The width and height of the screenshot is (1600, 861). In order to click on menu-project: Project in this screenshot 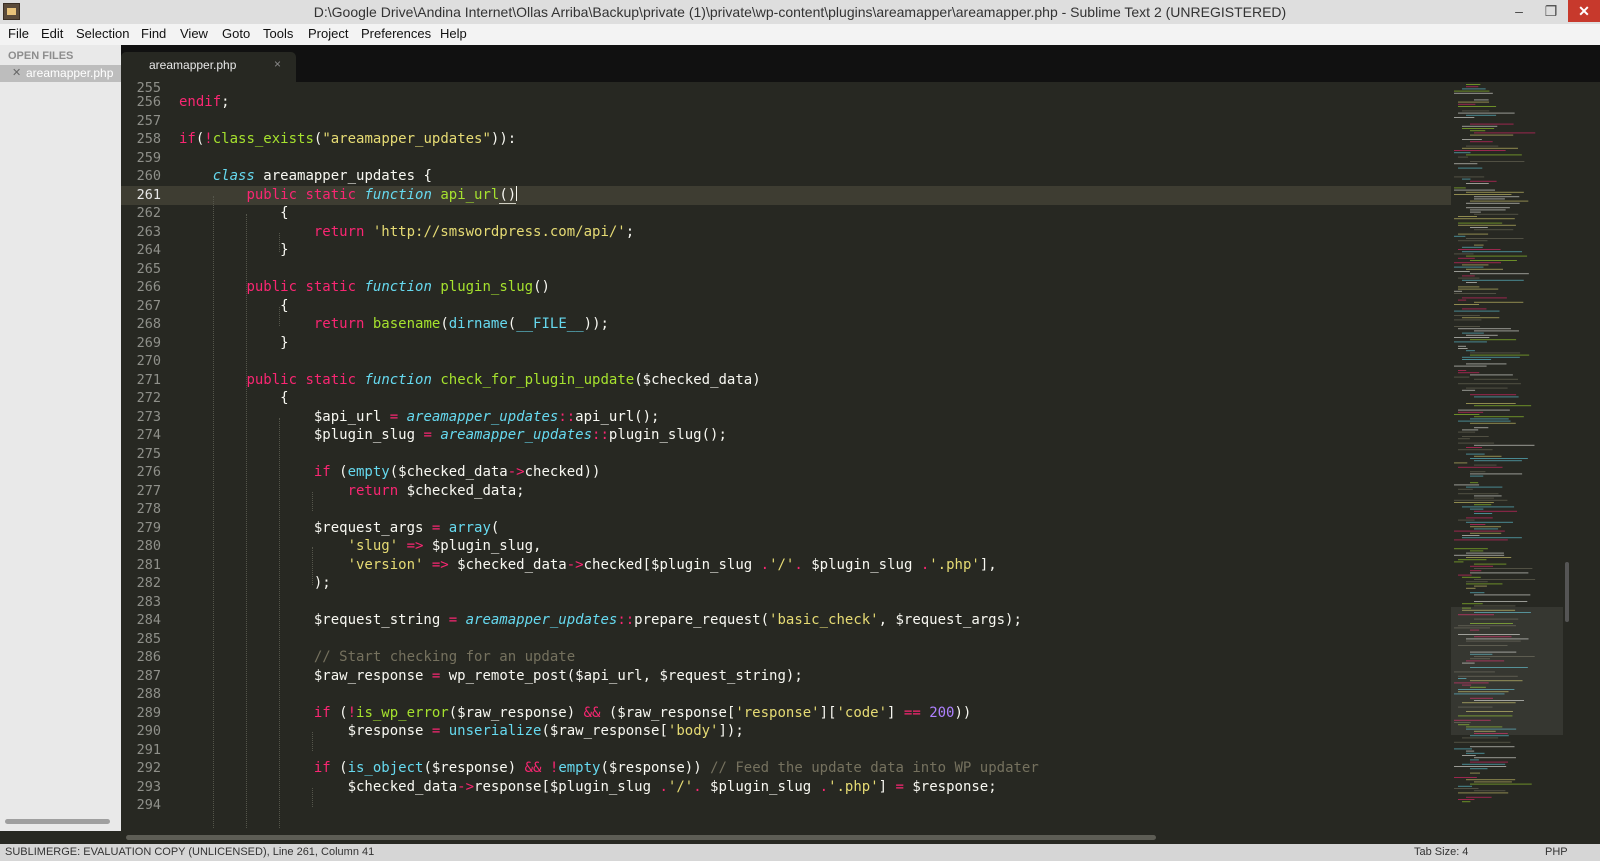, I will do `click(328, 33)`.